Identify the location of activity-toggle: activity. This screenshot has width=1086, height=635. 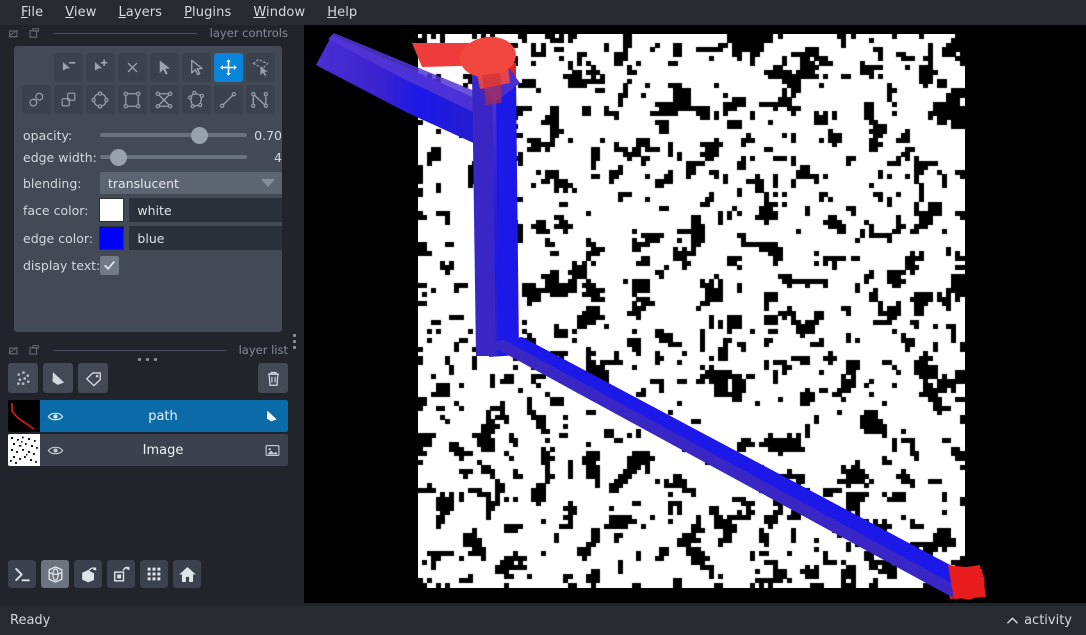
(1046, 620).